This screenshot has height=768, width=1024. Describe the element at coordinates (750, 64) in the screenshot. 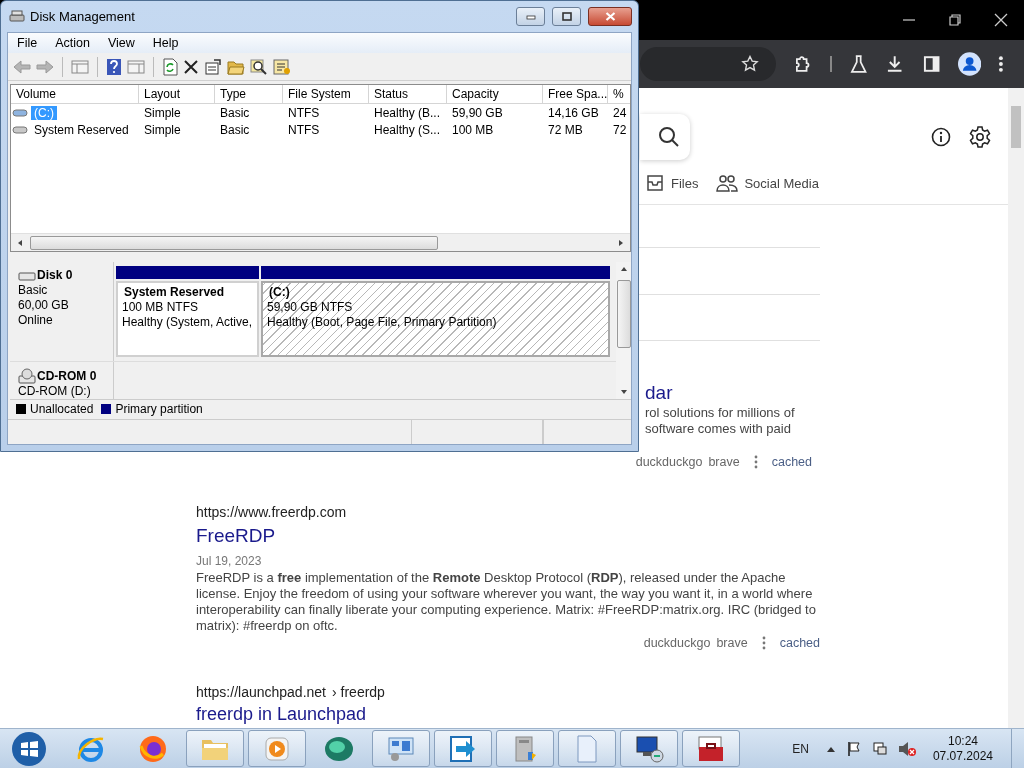

I see `star-icon` at that location.